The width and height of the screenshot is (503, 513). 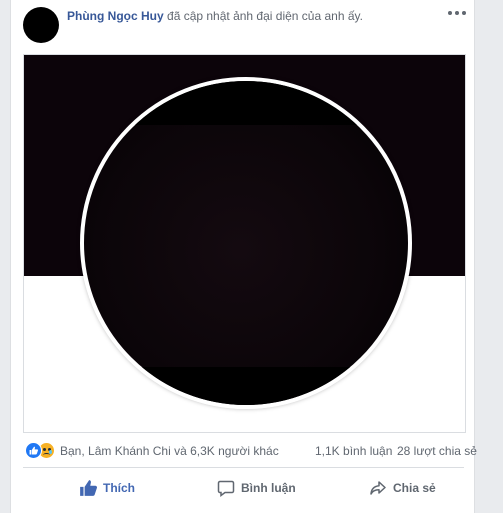 I want to click on reaction-icons, so click(x=42, y=451).